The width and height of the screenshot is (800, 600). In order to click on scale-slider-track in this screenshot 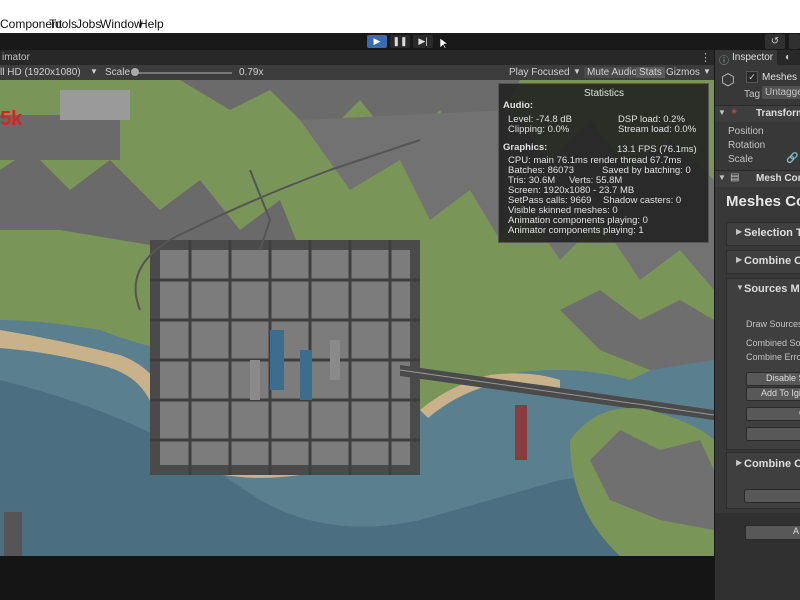, I will do `click(182, 73)`.